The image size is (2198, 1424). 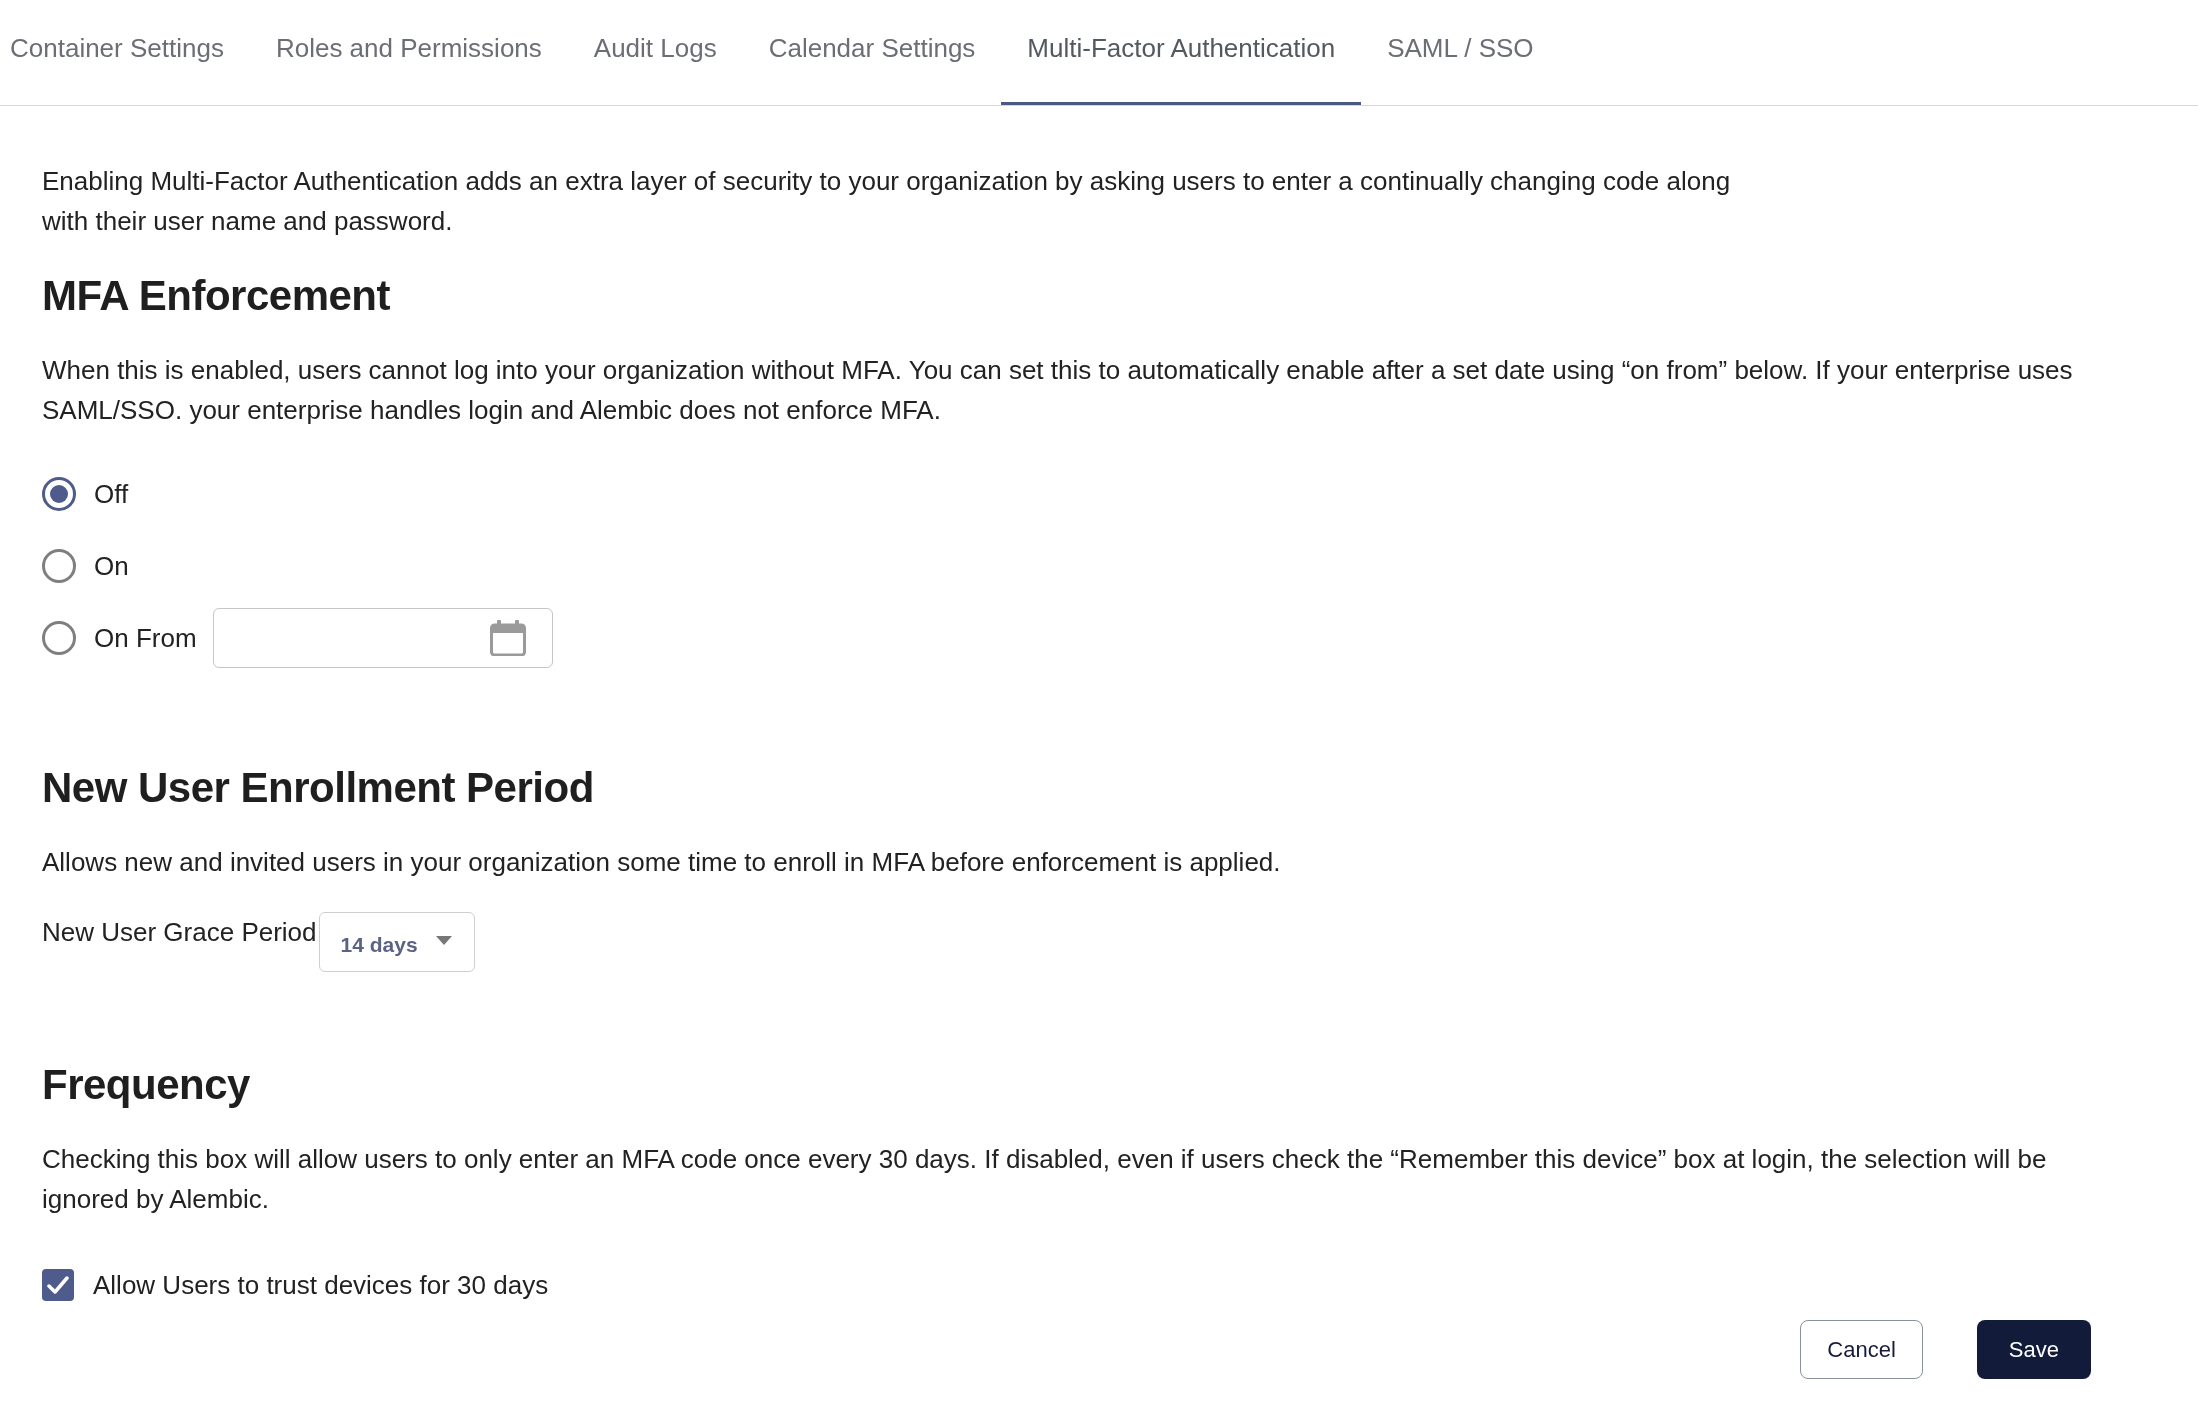 What do you see at coordinates (318, 788) in the screenshot?
I see `section-heading: New User Enrollment Period` at bounding box center [318, 788].